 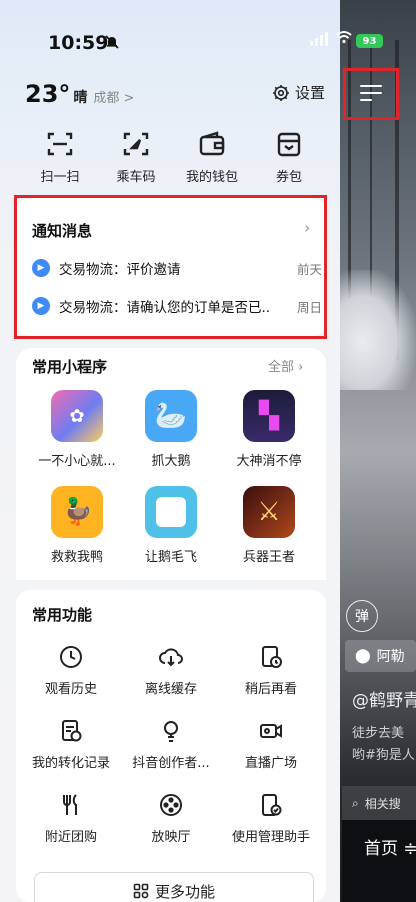 What do you see at coordinates (136, 144) in the screenshot?
I see `transit-code-icon` at bounding box center [136, 144].